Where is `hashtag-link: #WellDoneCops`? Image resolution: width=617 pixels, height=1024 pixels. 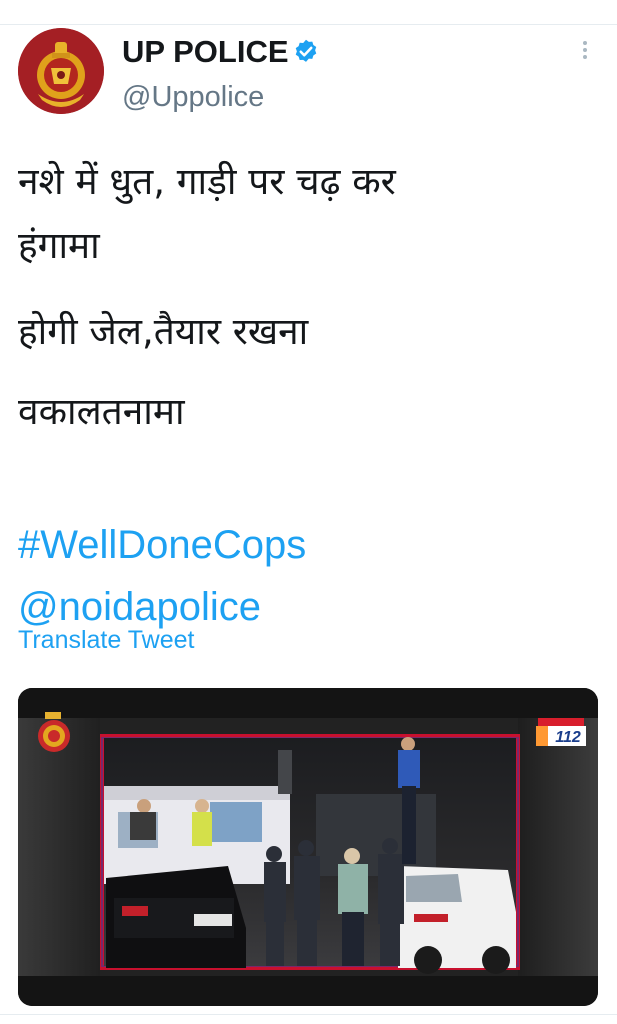
hashtag-link: #WellDoneCops is located at coordinates (313, 545).